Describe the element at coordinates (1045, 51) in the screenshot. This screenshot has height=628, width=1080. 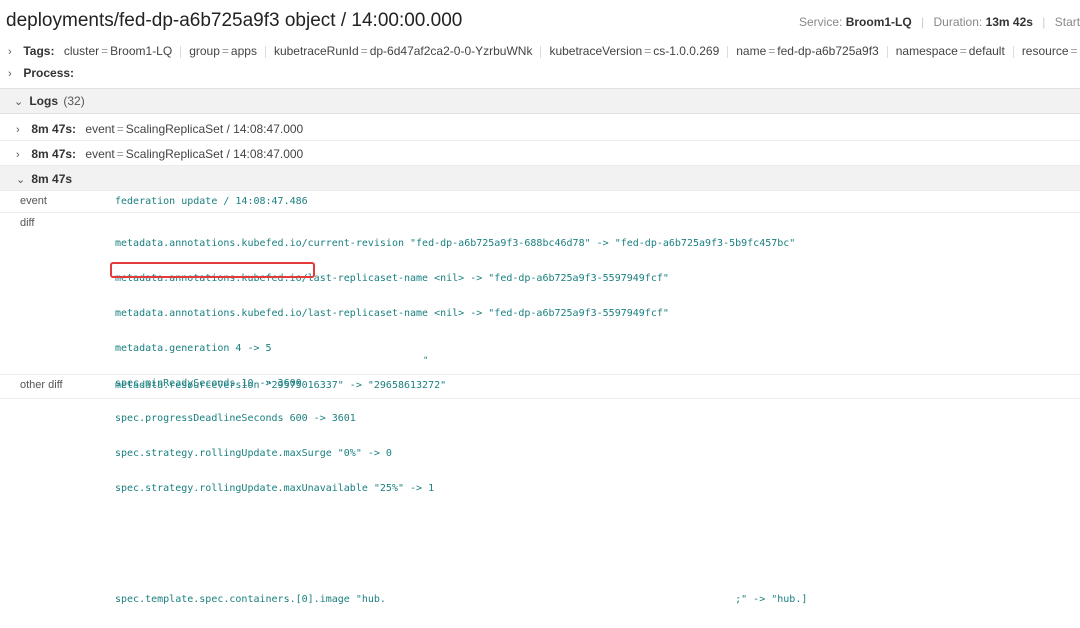
I see `tag-key: resource` at that location.